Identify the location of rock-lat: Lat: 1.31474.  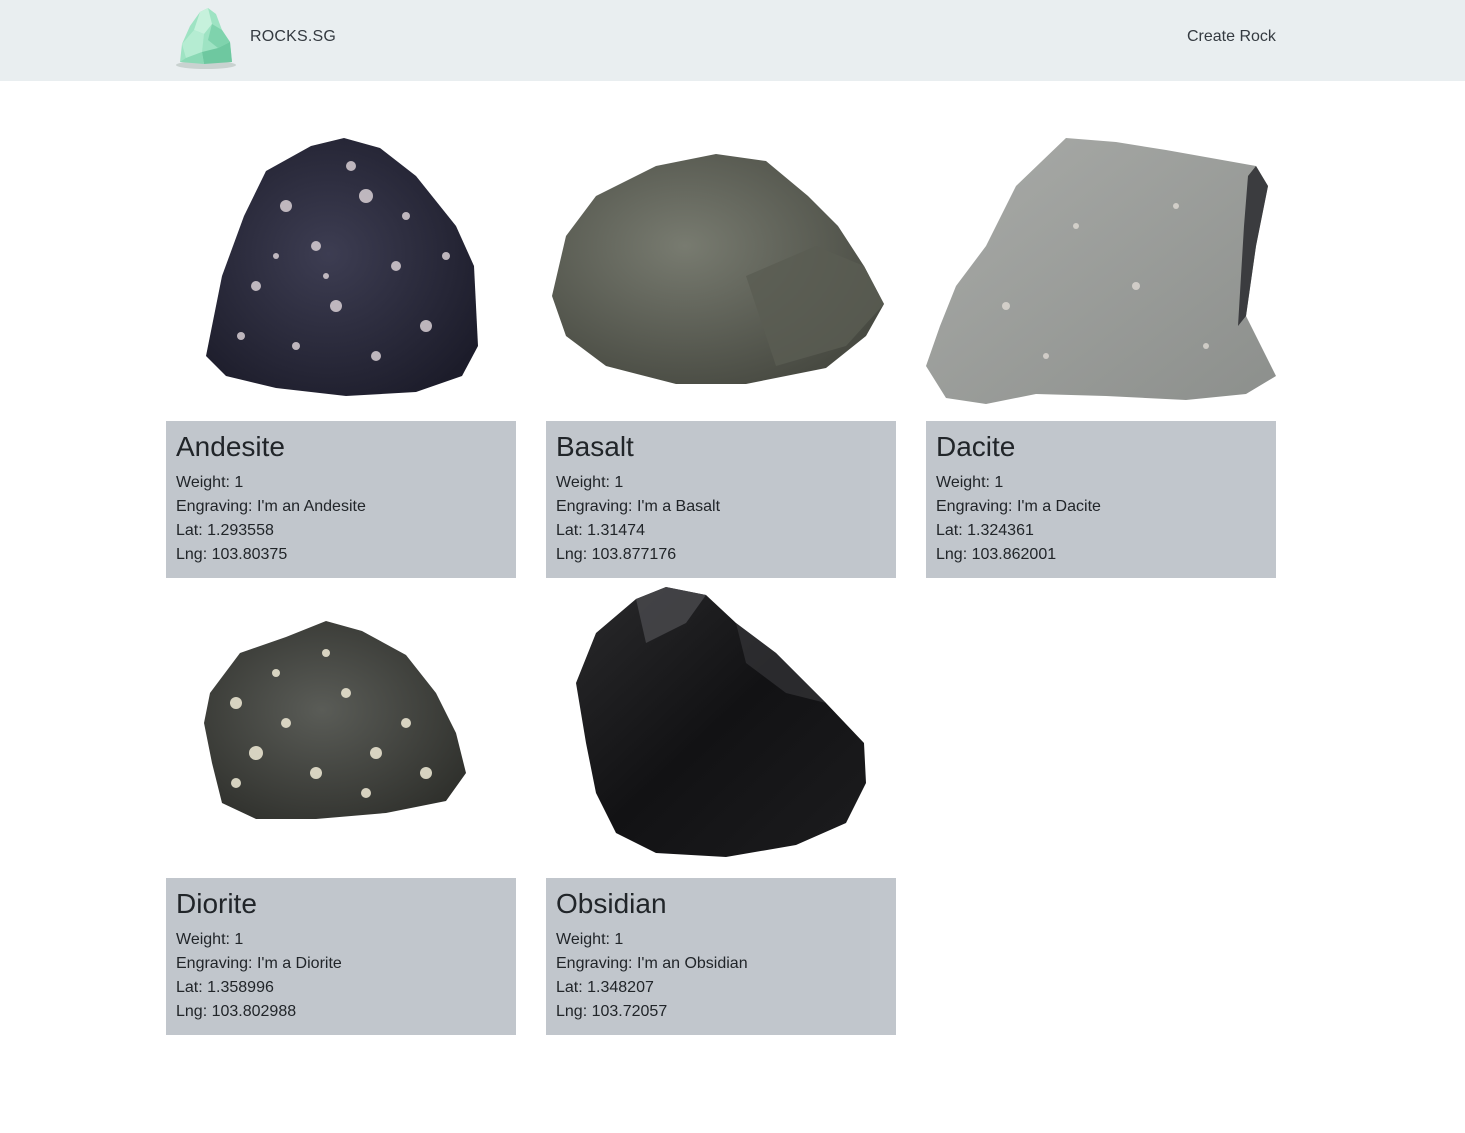
(600, 530).